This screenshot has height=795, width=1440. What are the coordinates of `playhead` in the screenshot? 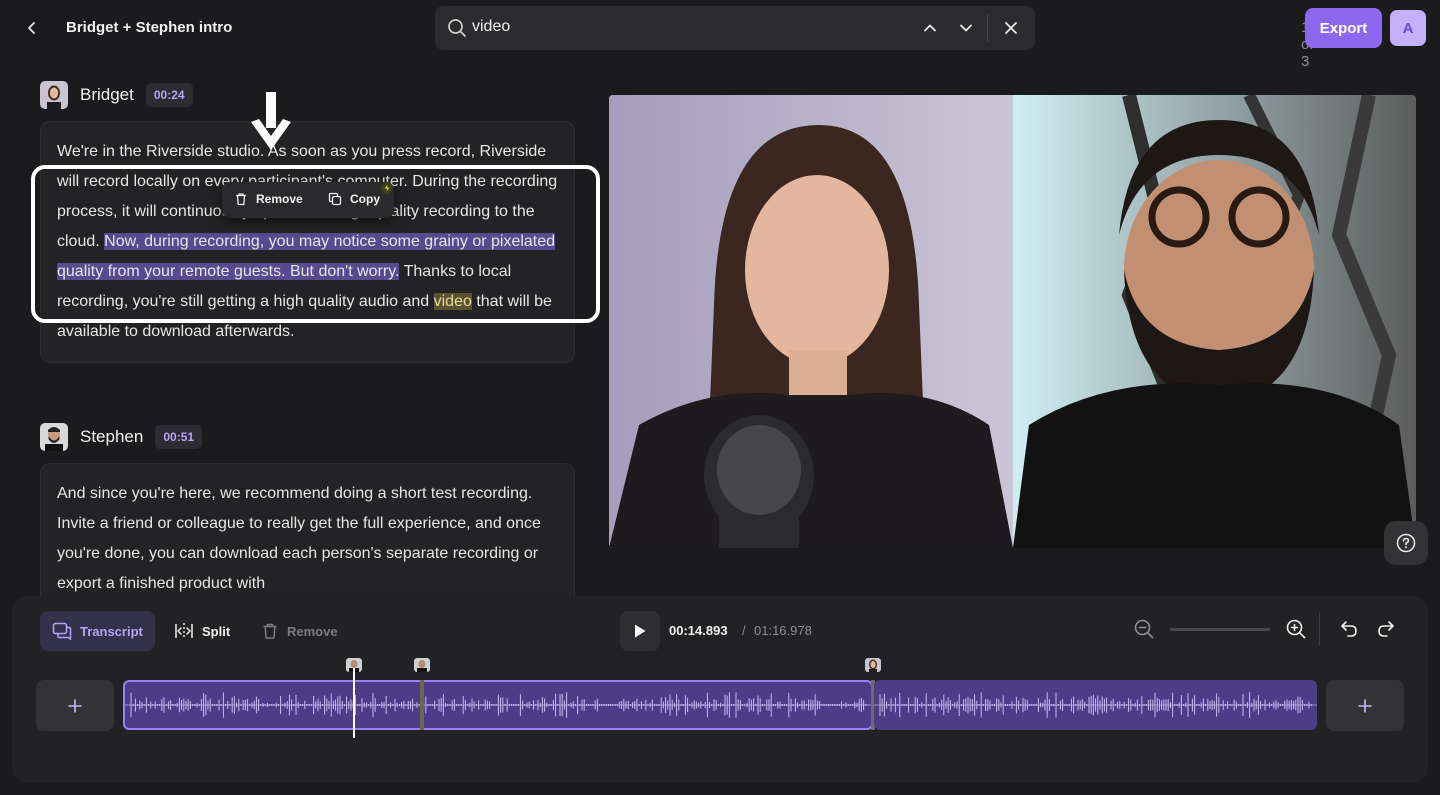 It's located at (354, 703).